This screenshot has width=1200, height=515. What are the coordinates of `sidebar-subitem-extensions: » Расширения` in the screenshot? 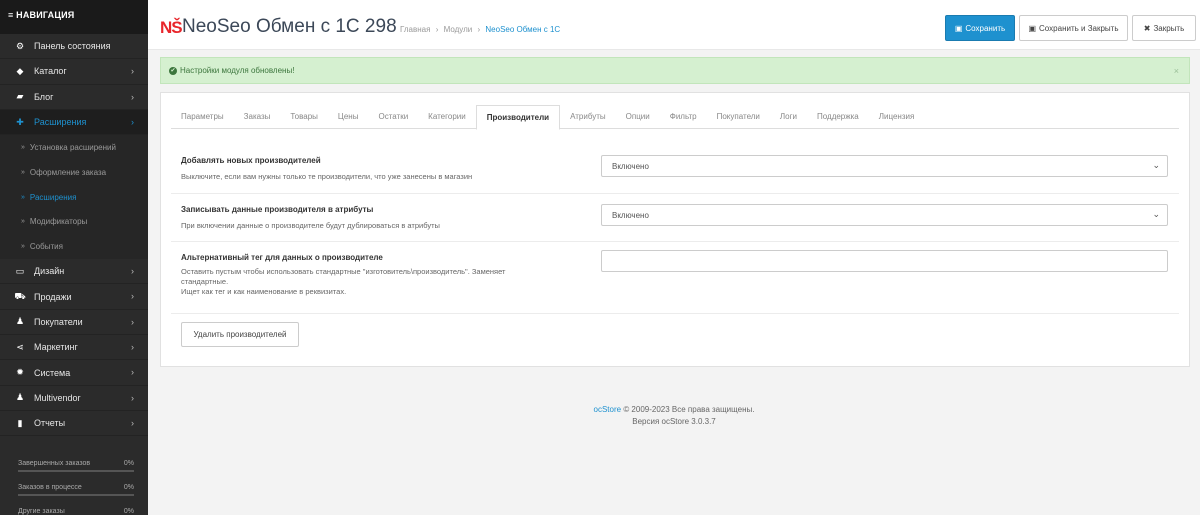 It's located at (74, 197).